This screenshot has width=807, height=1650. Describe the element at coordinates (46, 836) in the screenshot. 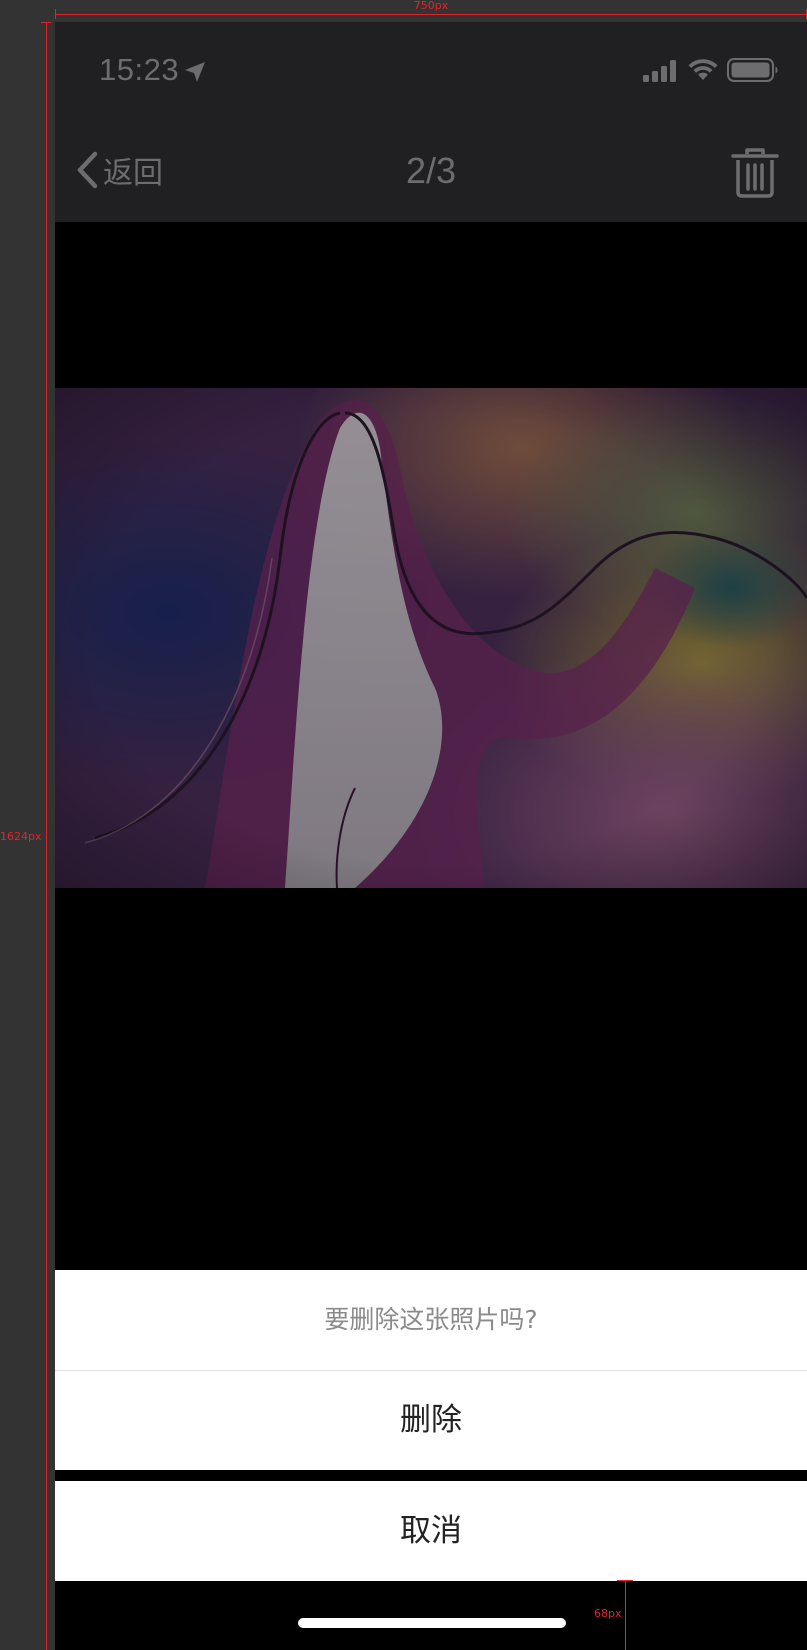

I see `height-measure-line` at that location.